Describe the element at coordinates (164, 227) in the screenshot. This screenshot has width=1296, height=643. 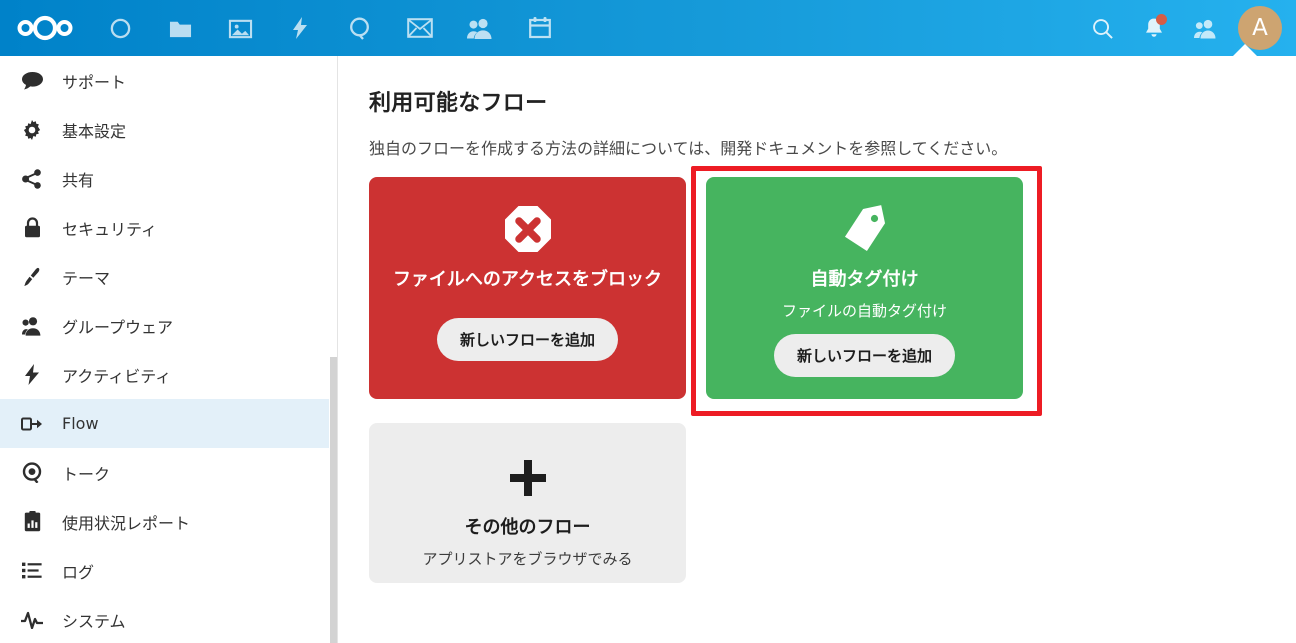
I see `sidebar-item-security: セキュリティ` at that location.